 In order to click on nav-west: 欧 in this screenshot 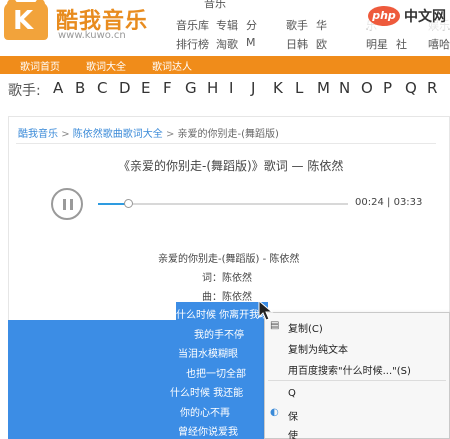, I will do `click(321, 44)`.